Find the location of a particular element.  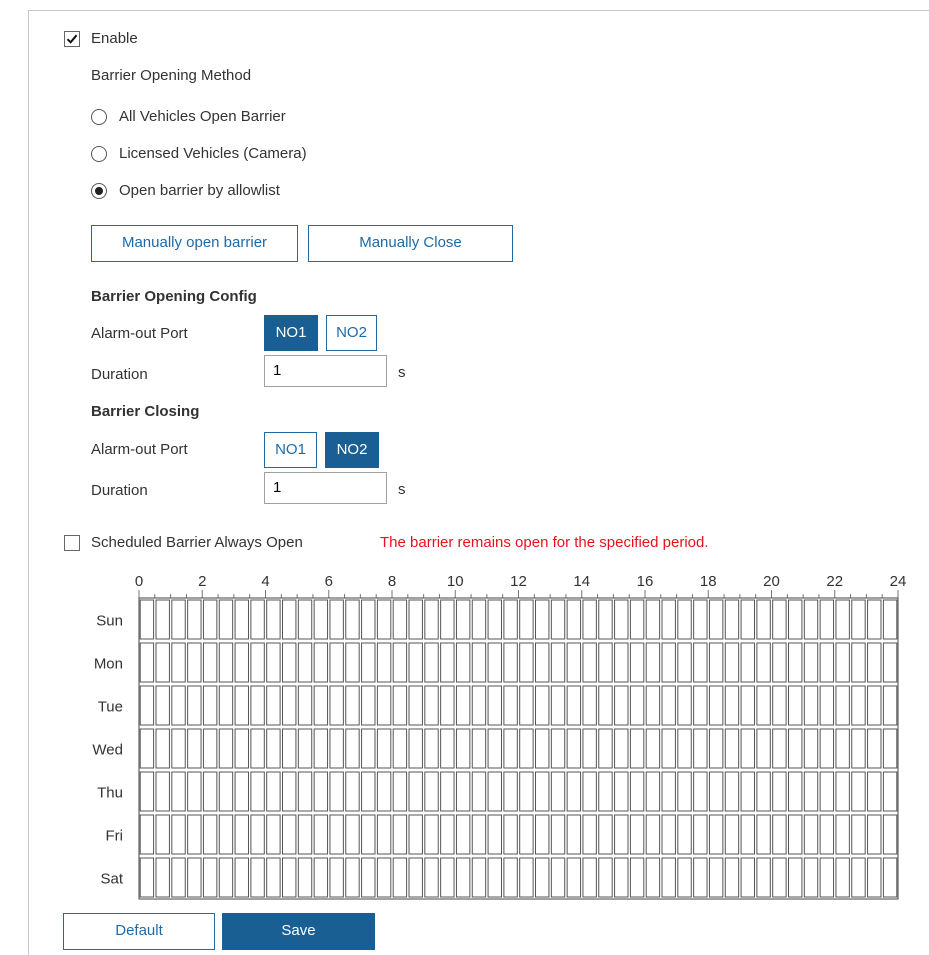

radio-allowlist is located at coordinates (99, 191).